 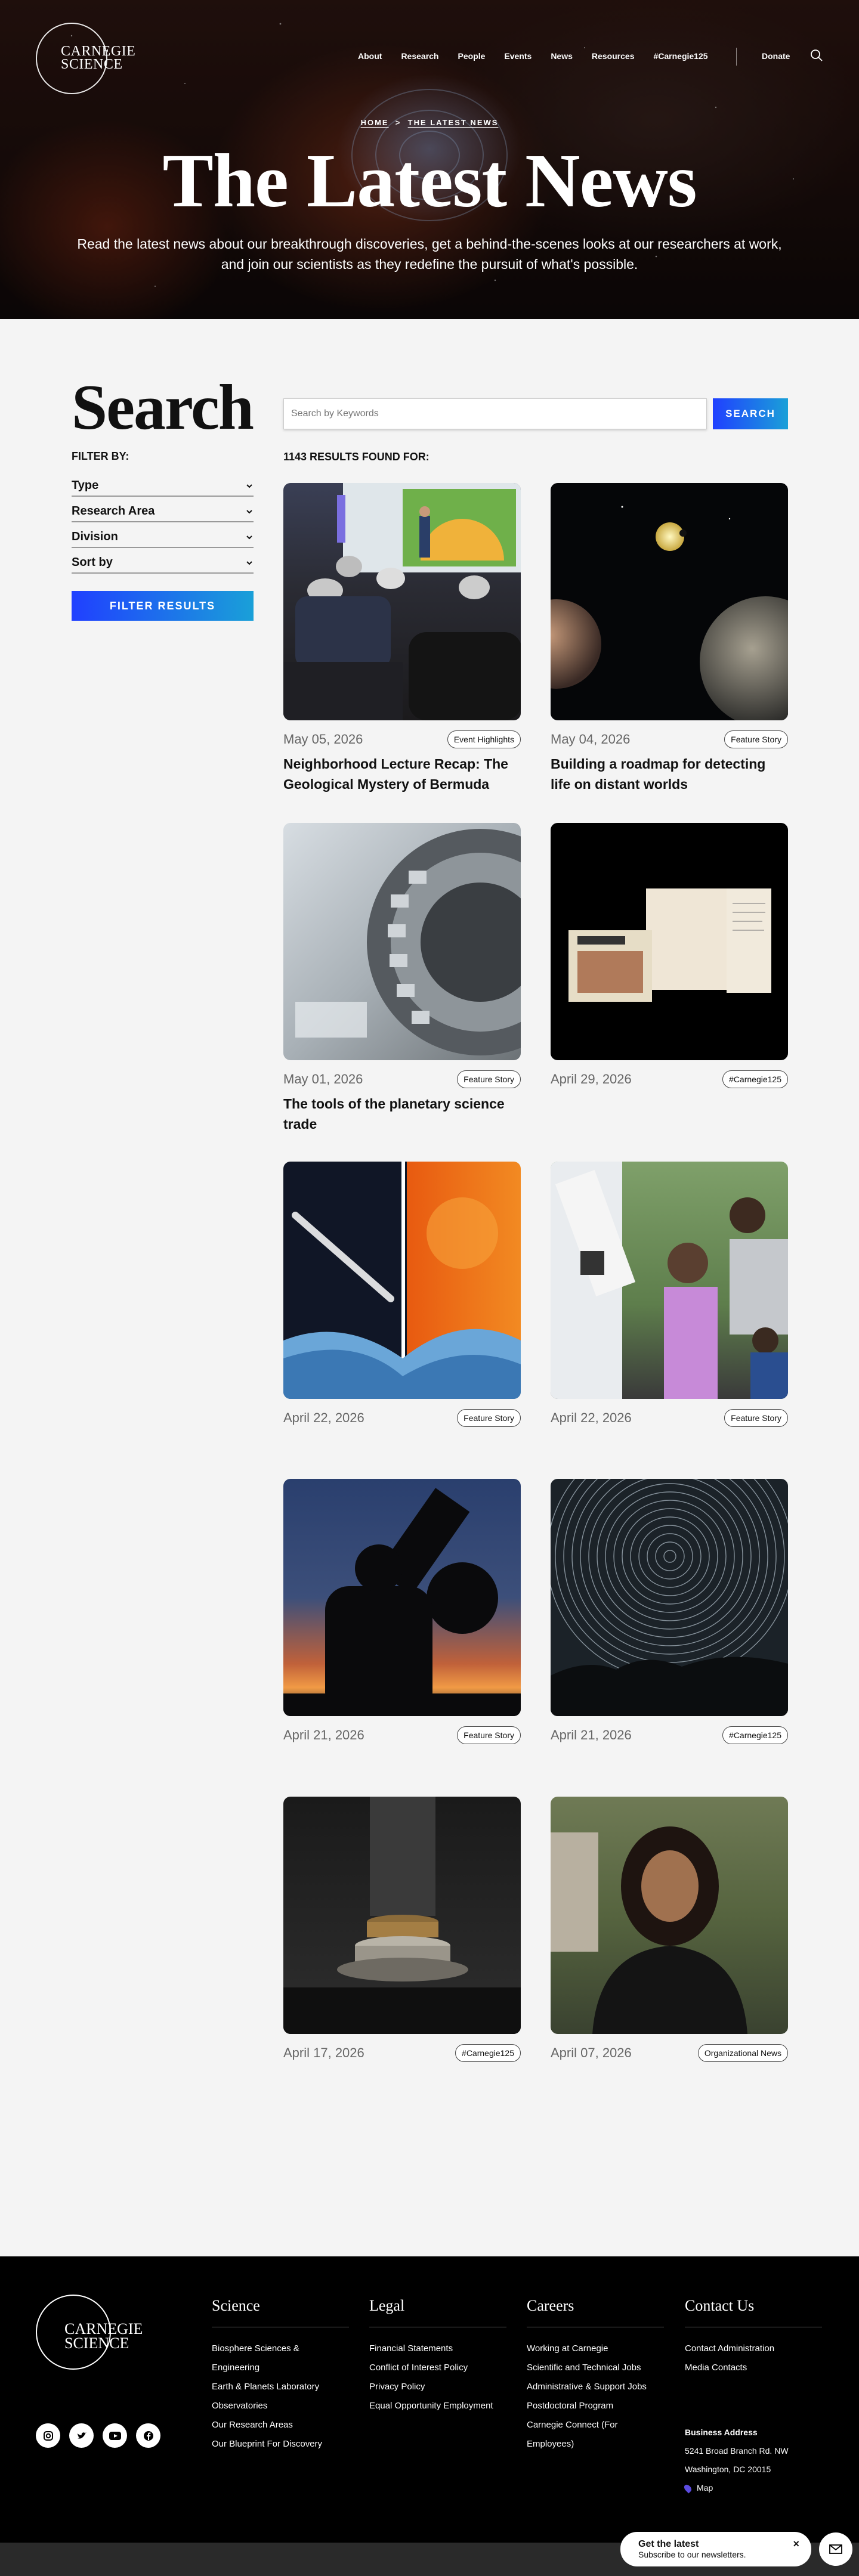 I want to click on footer-link: Conflict of Interest Policy, so click(x=437, y=2368).